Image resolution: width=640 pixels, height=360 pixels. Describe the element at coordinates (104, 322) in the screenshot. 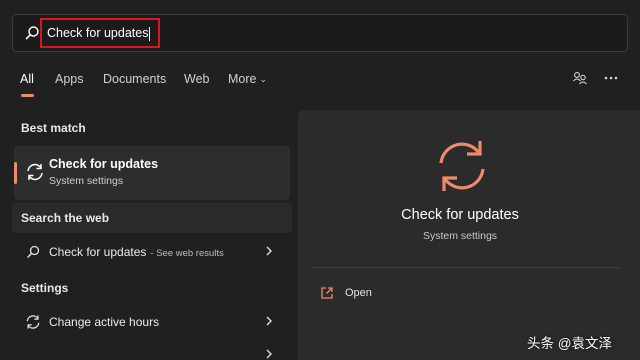

I see `settings-result-label: Change active hours` at that location.